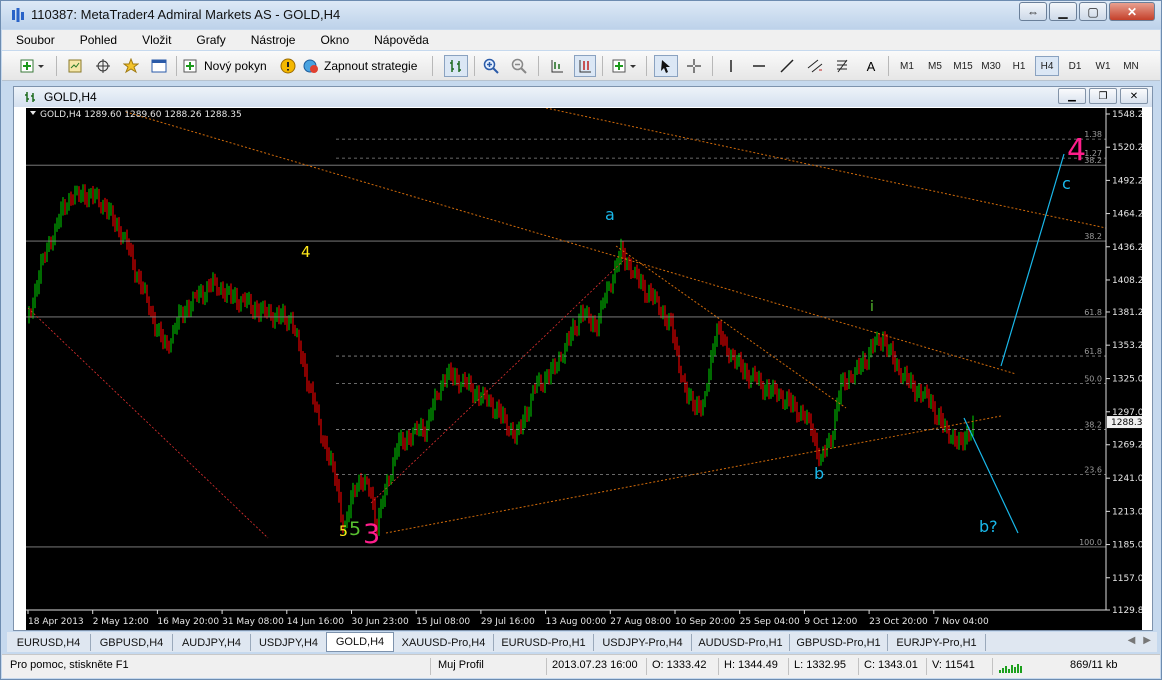 The width and height of the screenshot is (1162, 680). Describe the element at coordinates (1127, 313) in the screenshot. I see `price-tick-label: 1381.20` at that location.